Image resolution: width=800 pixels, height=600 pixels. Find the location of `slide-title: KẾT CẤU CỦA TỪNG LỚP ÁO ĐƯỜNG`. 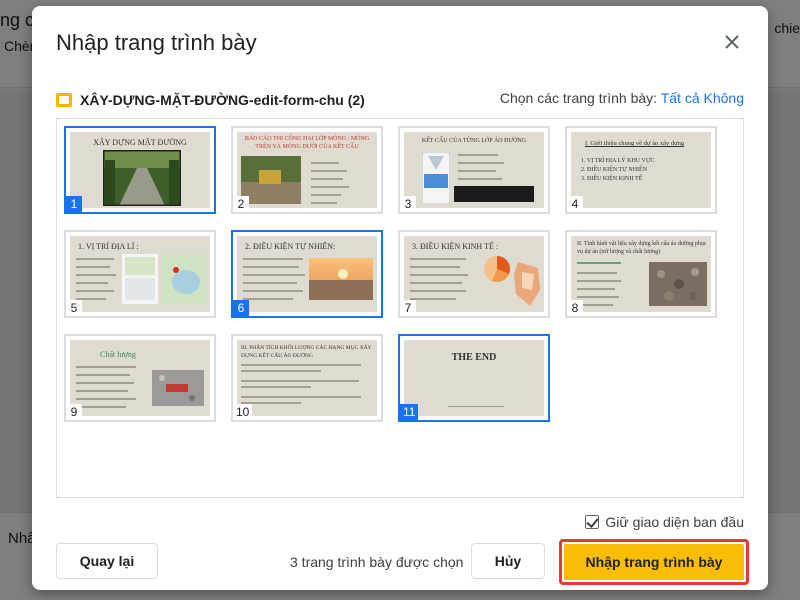

slide-title: KẾT CẤU CỦA TỪNG LỚP ÁO ĐƯỜNG is located at coordinates (474, 141).